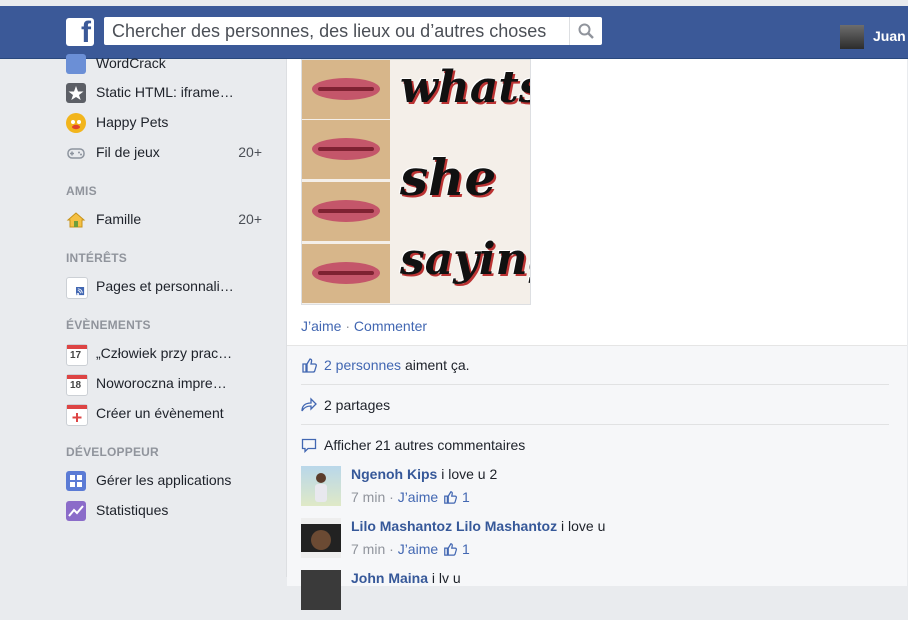 The width and height of the screenshot is (908, 620). I want to click on calendar-day: 17, so click(76, 355).